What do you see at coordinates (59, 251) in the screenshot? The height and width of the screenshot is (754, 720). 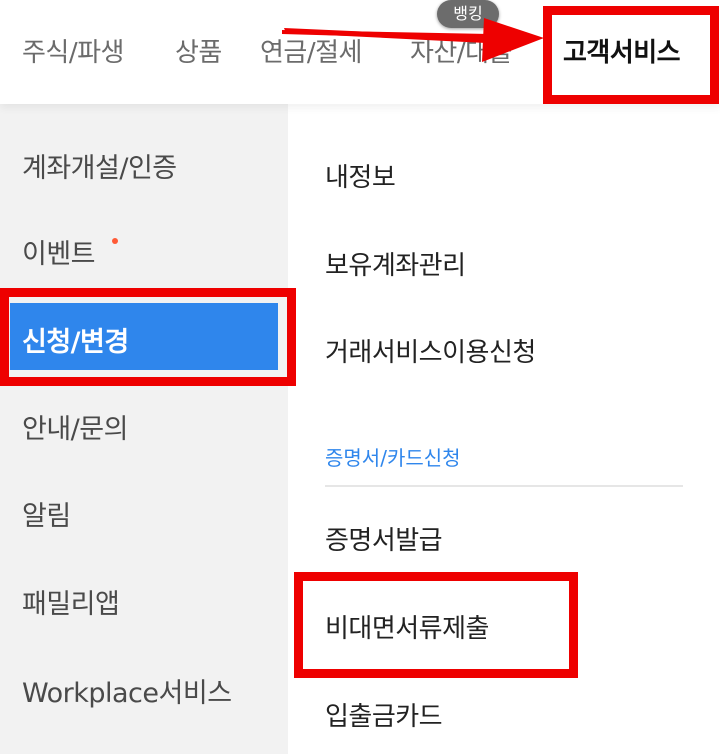 I see `sidebar-item-events: 이벤트` at bounding box center [59, 251].